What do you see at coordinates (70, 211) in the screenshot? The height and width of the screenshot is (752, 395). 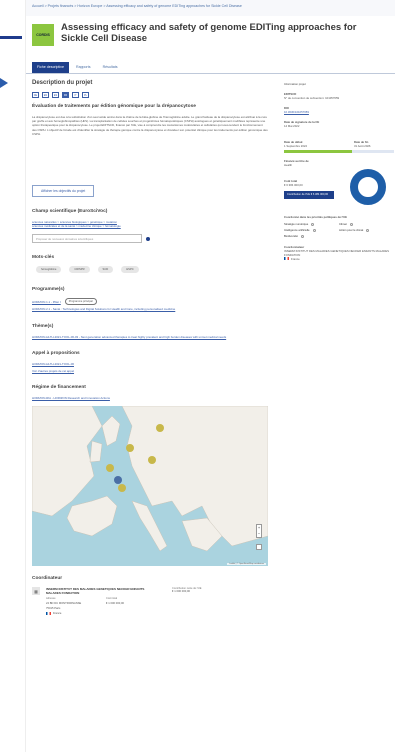 I see `field-heading: Champ scientifique (EuroSciVoc)` at bounding box center [70, 211].